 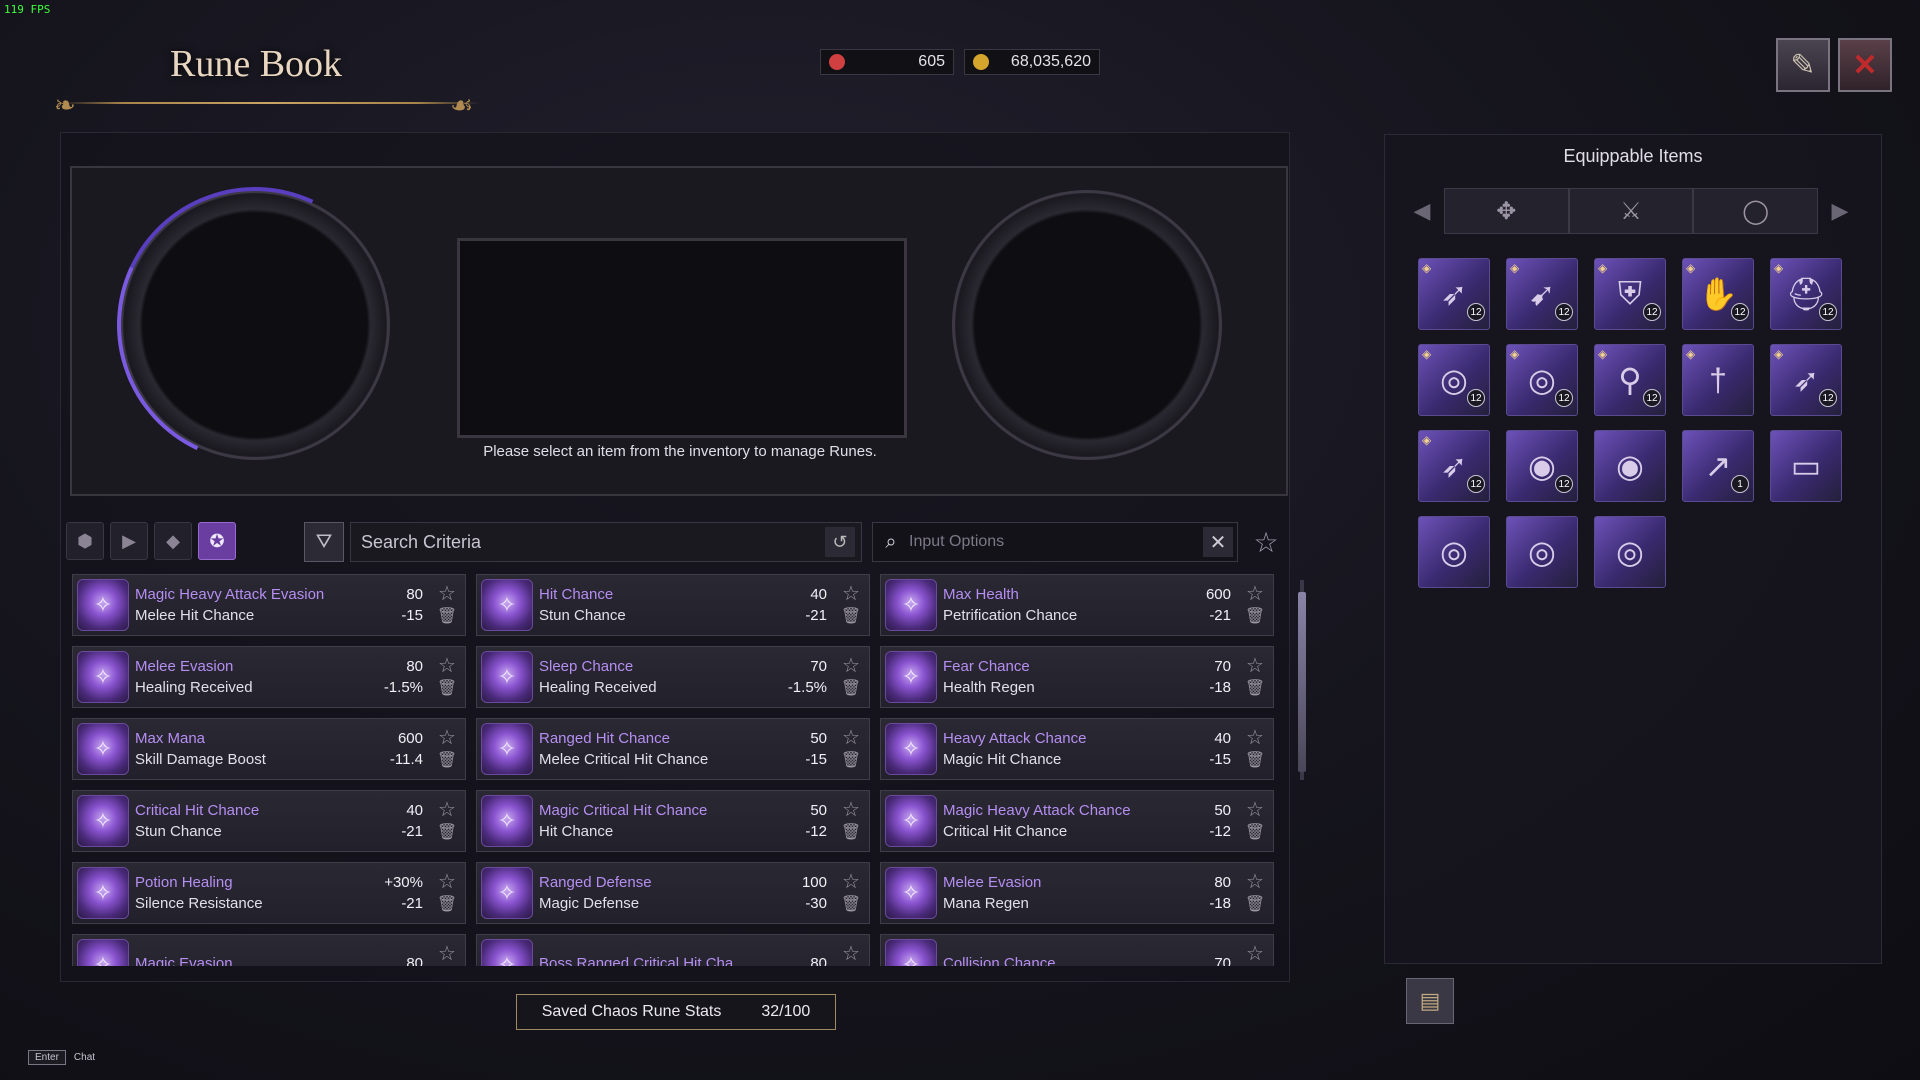 What do you see at coordinates (85, 541) in the screenshot?
I see `rune-type-tab-1: ⬢` at bounding box center [85, 541].